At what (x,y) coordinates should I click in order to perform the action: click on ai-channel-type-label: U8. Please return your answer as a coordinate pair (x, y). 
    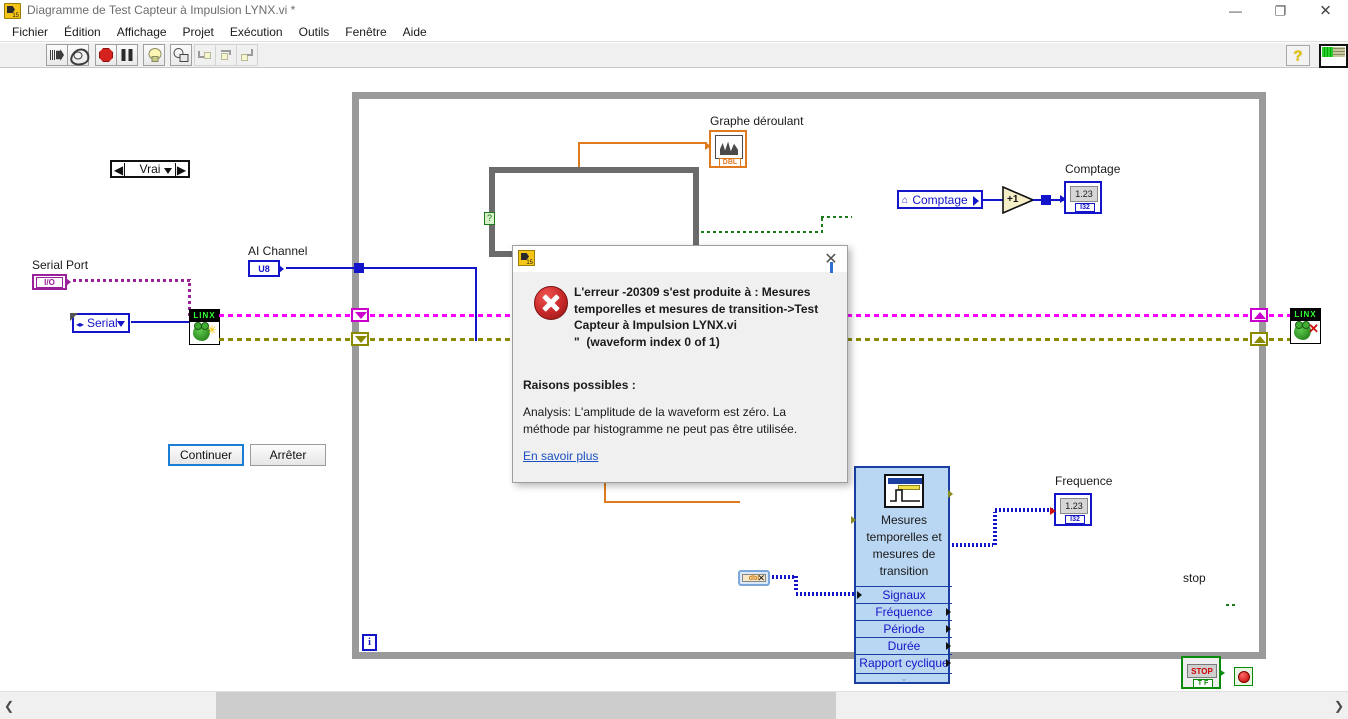
    Looking at the image, I should click on (264, 268).